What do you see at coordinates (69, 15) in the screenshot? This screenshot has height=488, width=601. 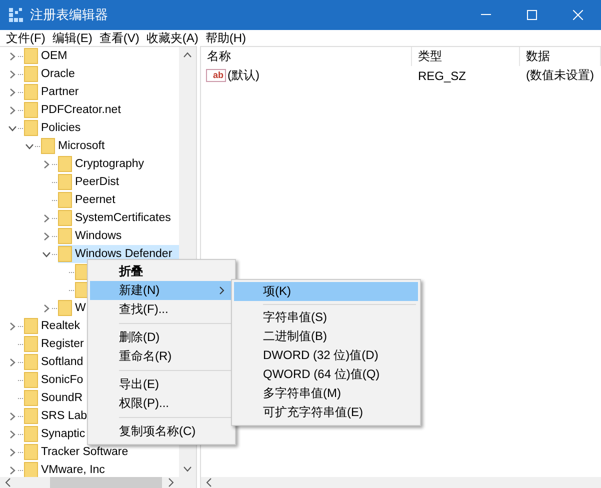 I see `window-title: 注册表编辑器` at bounding box center [69, 15].